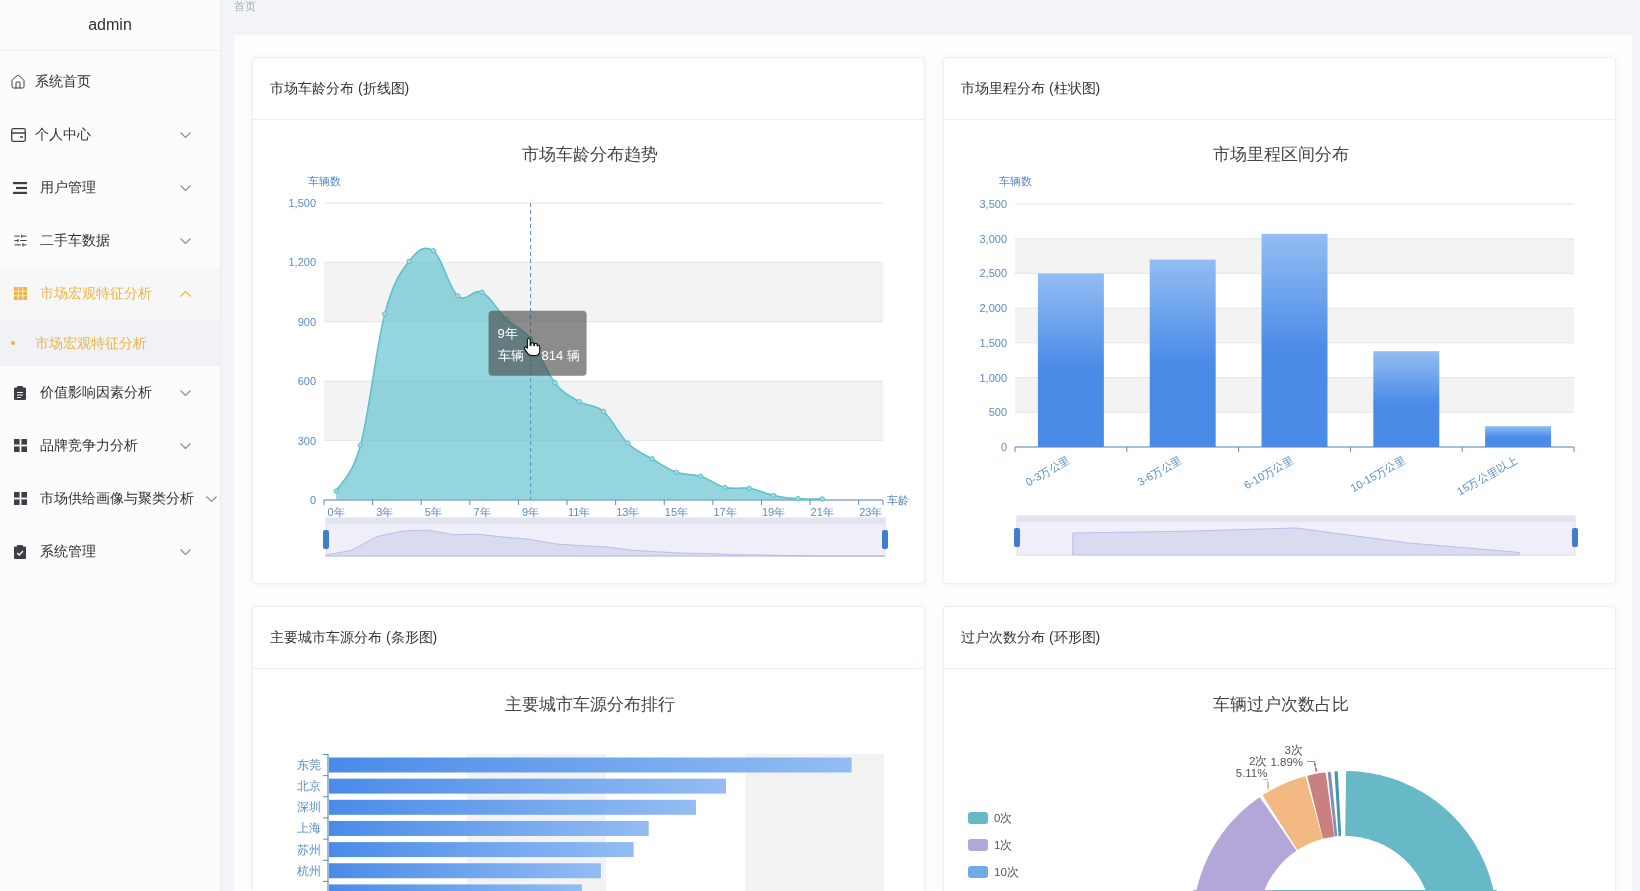 This screenshot has height=891, width=1640. What do you see at coordinates (20, 293) in the screenshot?
I see `grid-icon` at bounding box center [20, 293].